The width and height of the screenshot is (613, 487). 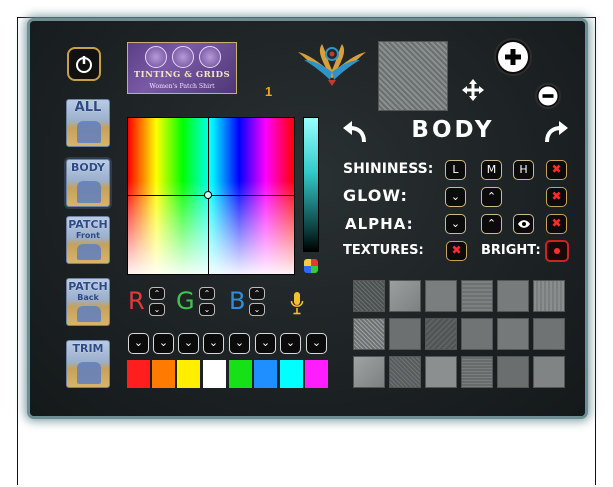 What do you see at coordinates (455, 224) in the screenshot?
I see `alpha-decrease-button: ⌄` at bounding box center [455, 224].